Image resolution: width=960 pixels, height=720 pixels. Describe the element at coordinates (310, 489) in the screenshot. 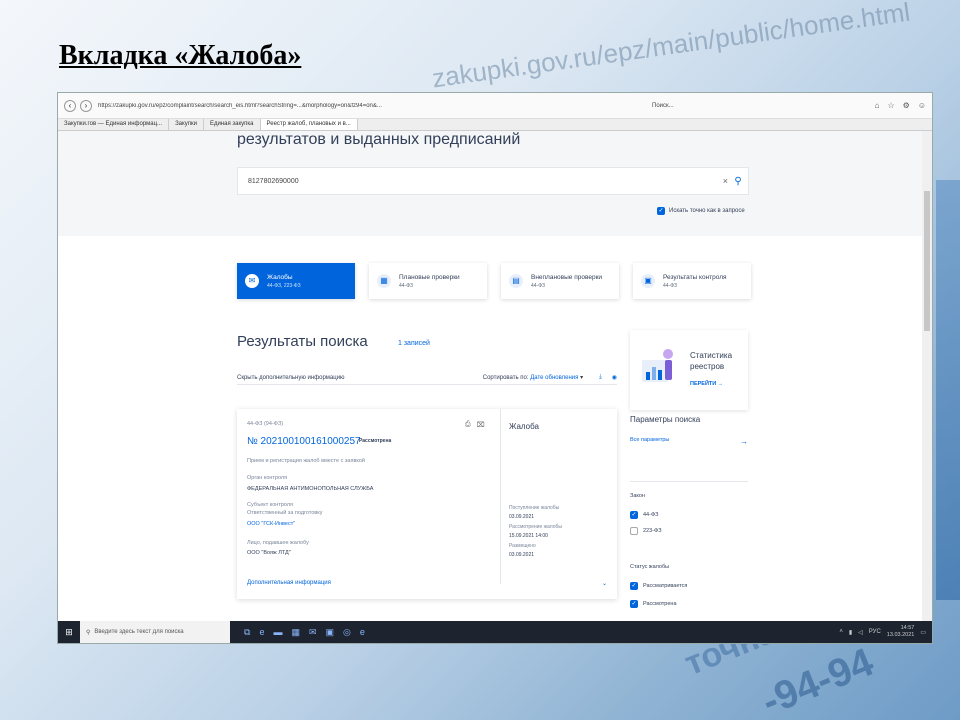

I see `organ-value: ФЕДЕРАЛЬНАЯ АНТИМОНОПОЛЬНАЯ СЛУЖБА` at that location.